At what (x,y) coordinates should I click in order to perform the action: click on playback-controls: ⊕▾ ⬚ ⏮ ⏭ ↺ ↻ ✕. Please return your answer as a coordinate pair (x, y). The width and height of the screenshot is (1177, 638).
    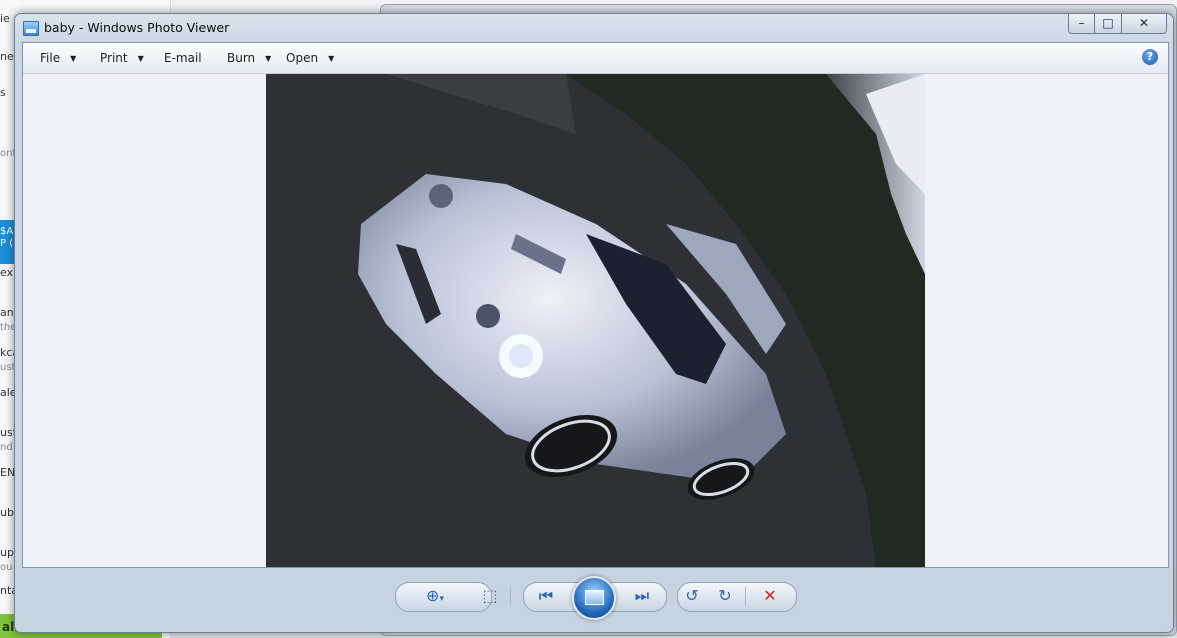
    Looking at the image, I should click on (594, 599).